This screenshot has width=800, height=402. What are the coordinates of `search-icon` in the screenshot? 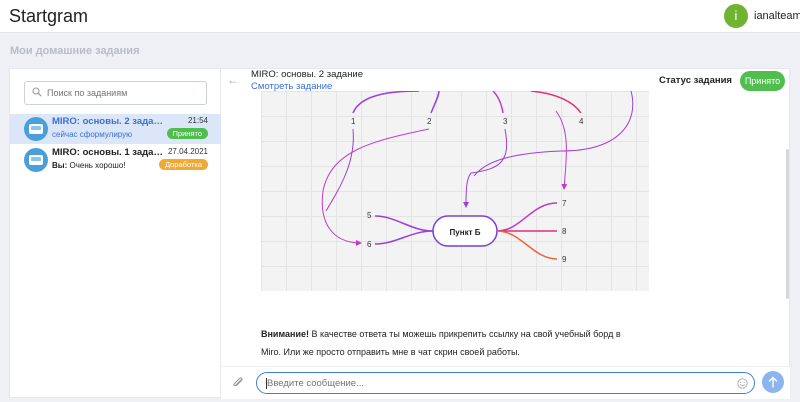 It's located at (37, 92).